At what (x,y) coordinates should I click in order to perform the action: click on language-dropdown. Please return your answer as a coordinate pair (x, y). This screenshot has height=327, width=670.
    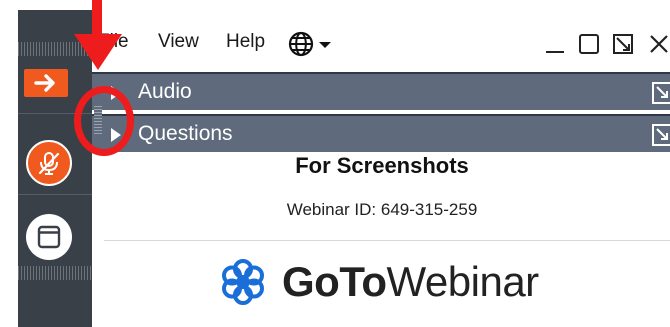
    Looking at the image, I should click on (313, 44).